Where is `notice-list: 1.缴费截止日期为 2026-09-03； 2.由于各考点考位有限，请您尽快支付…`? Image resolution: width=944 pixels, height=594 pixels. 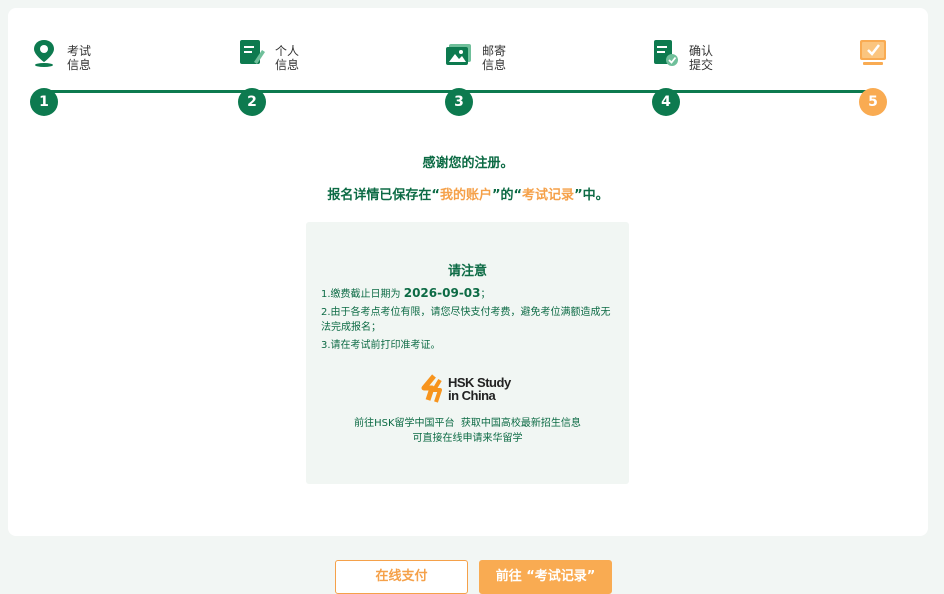 notice-list: 1.缴费截止日期为 2026-09-03； 2.由于各考点考位有限，请您尽快支付… is located at coordinates (469, 321).